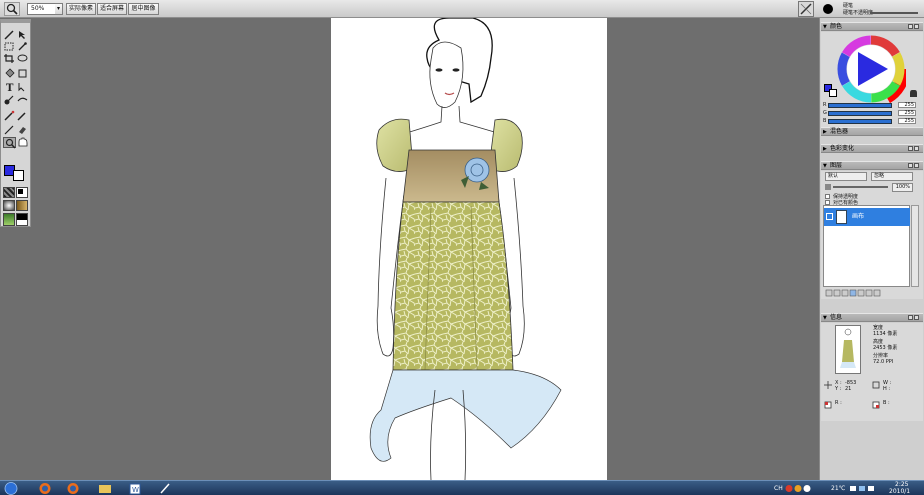 The height and width of the screenshot is (495, 924). I want to click on preserve-transparency-checkbox, so click(827, 196).